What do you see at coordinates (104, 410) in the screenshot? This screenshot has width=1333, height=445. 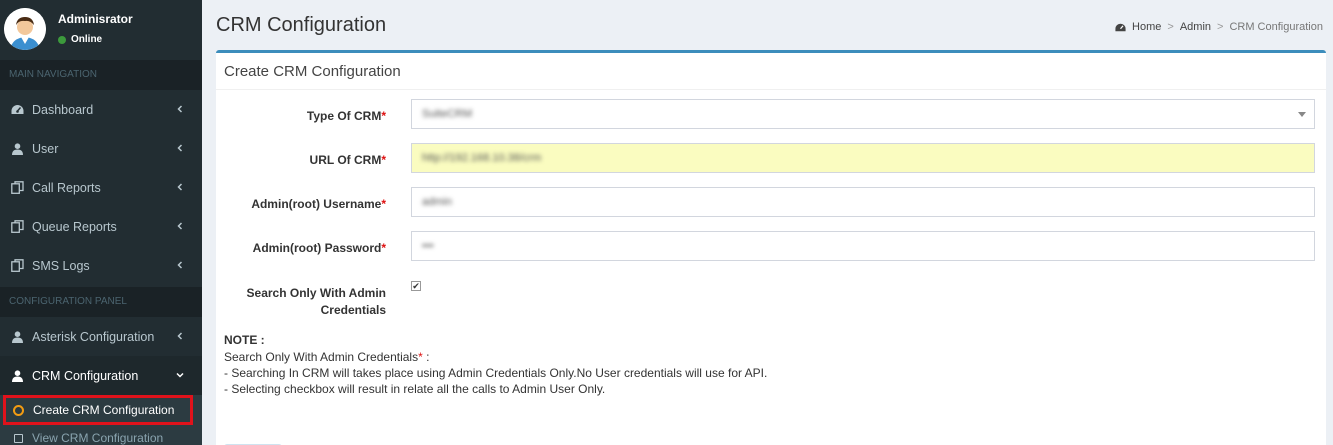 I see `subitem-label: Create CRM Configuration` at bounding box center [104, 410].